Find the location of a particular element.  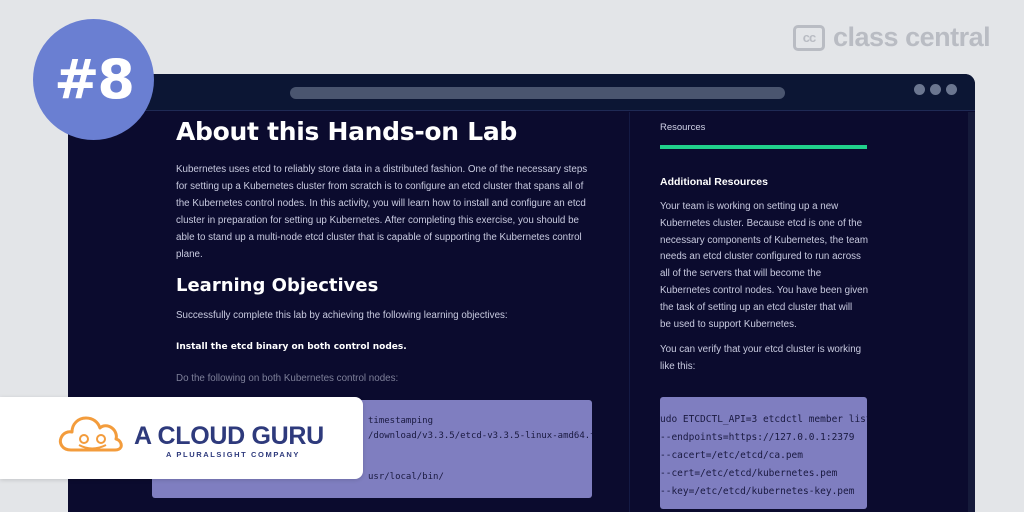

code-line: usr/local/bin/ is located at coordinates (406, 477).